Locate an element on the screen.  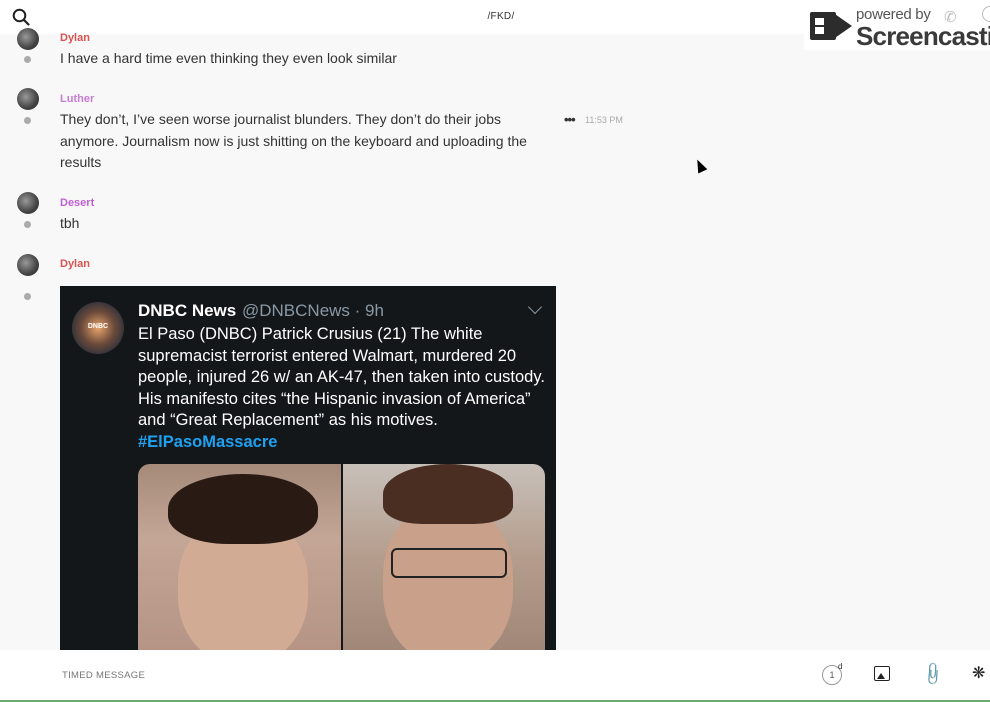
composer-bar: 1 d 📎 ❋ is located at coordinates (495, 676).